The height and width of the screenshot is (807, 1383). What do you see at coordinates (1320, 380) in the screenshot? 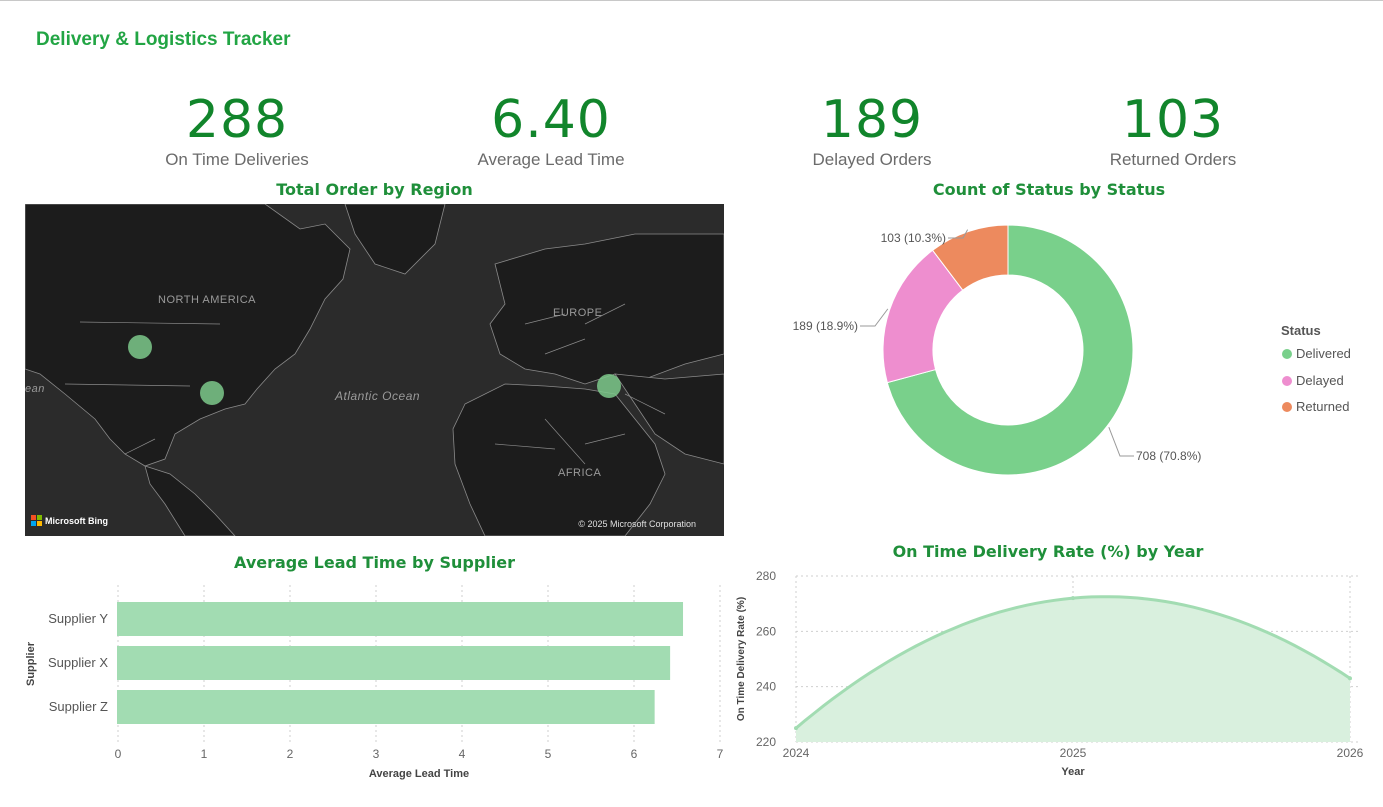
I see `legend-label: Delayed` at bounding box center [1320, 380].